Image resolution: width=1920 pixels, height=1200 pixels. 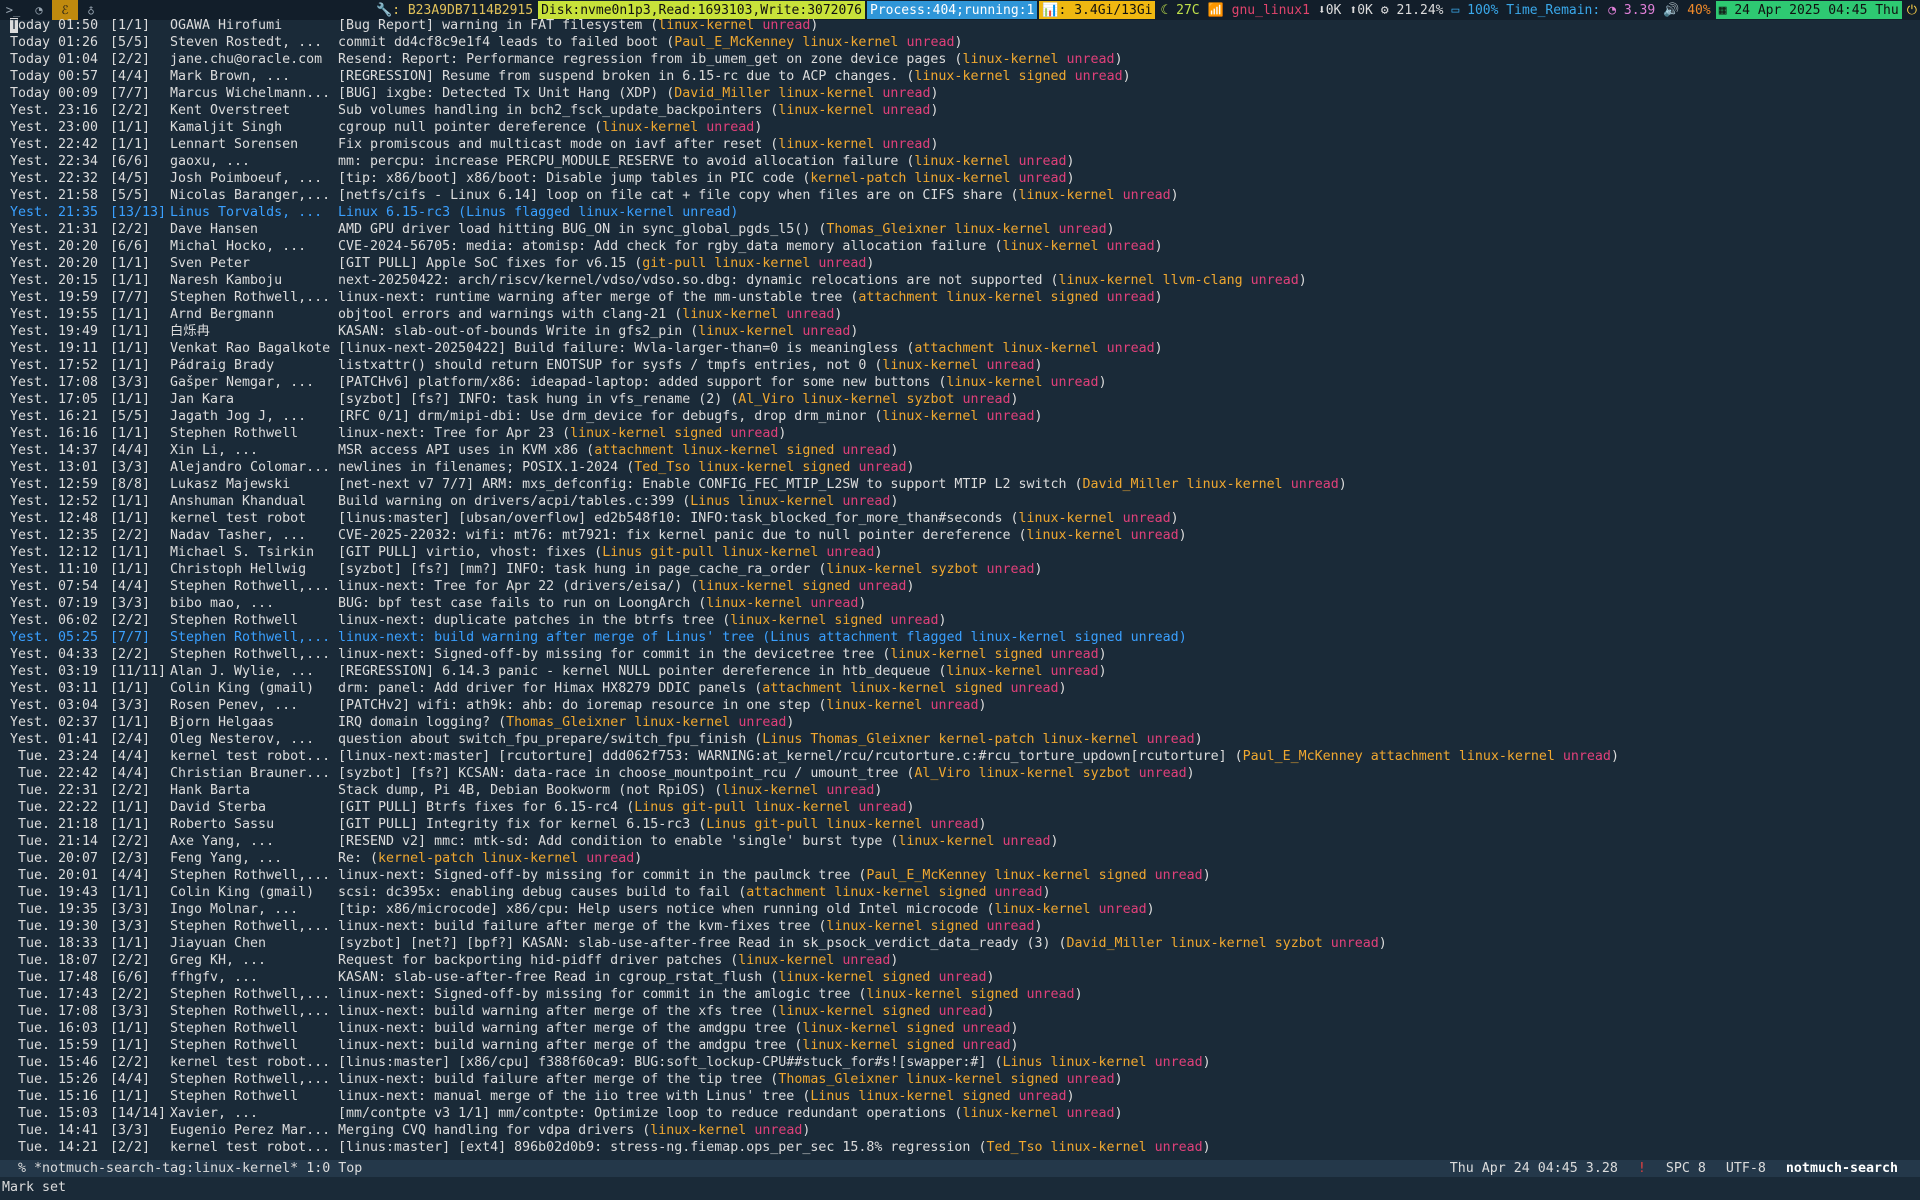 I want to click on thread-tag: attachment, so click(x=898, y=297).